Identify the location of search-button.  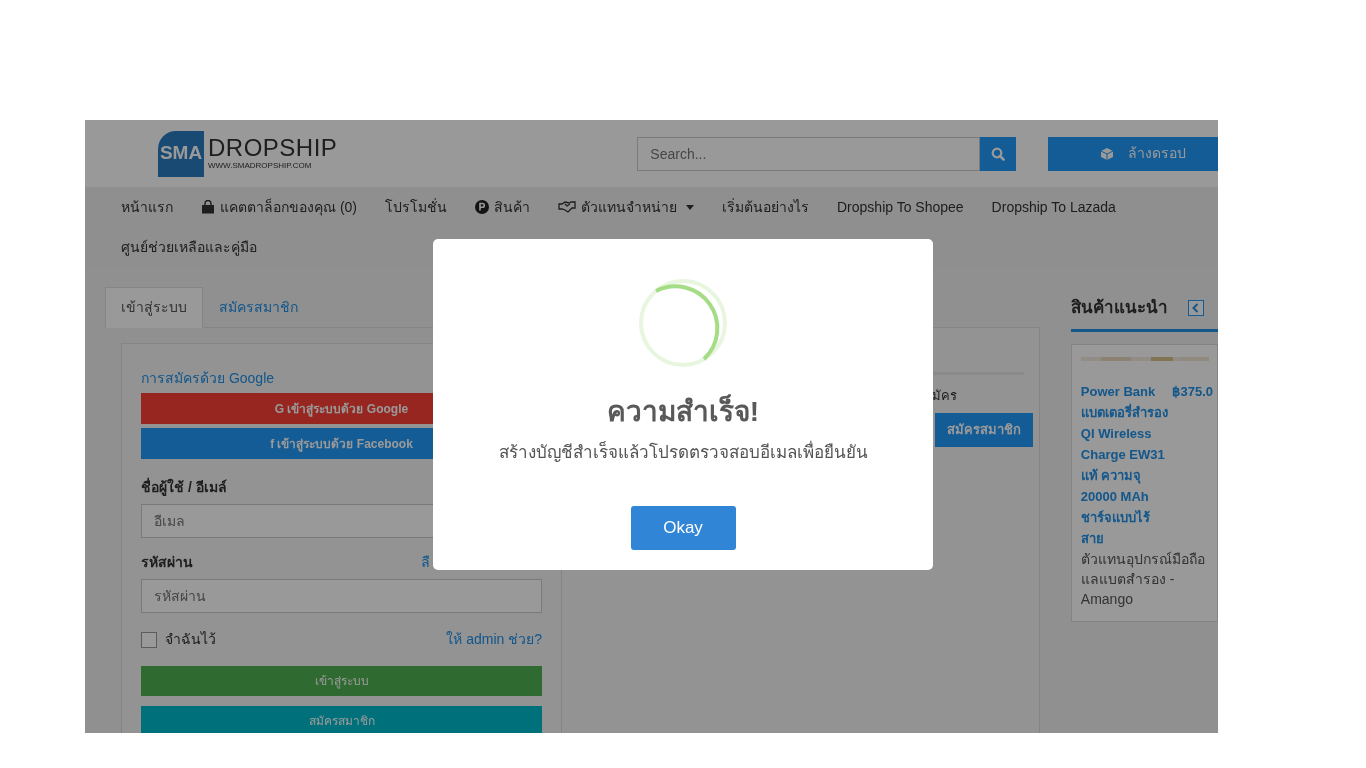
(997, 153).